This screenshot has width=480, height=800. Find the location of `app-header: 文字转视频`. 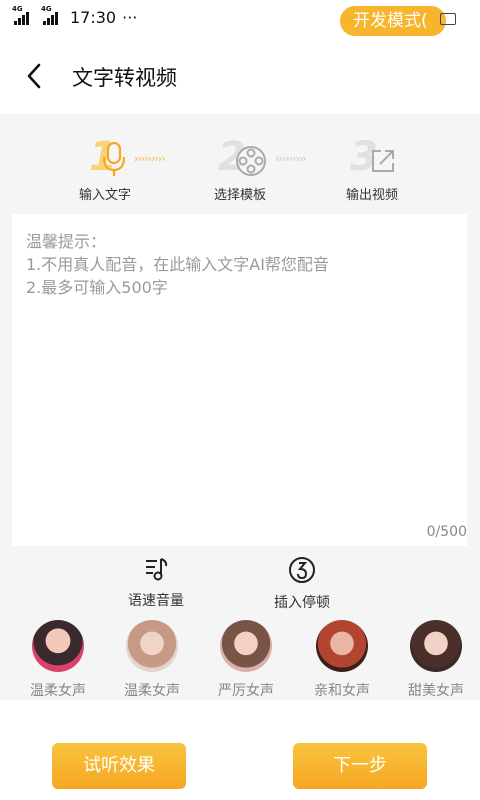

app-header: 文字转视频 is located at coordinates (240, 76).